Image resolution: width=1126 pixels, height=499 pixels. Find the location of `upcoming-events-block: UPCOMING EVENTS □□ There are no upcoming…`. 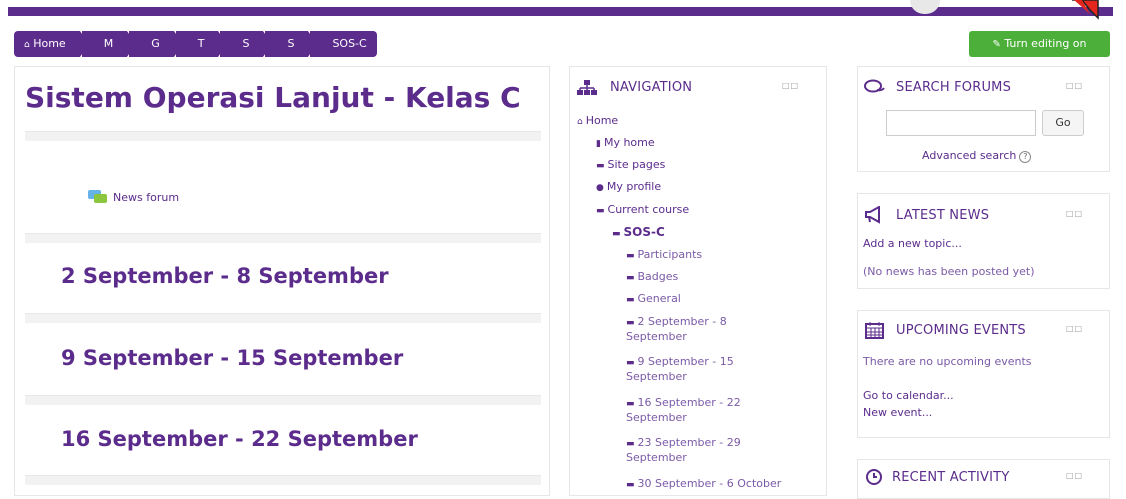

upcoming-events-block: UPCOMING EVENTS □□ There are no upcoming… is located at coordinates (983, 374).